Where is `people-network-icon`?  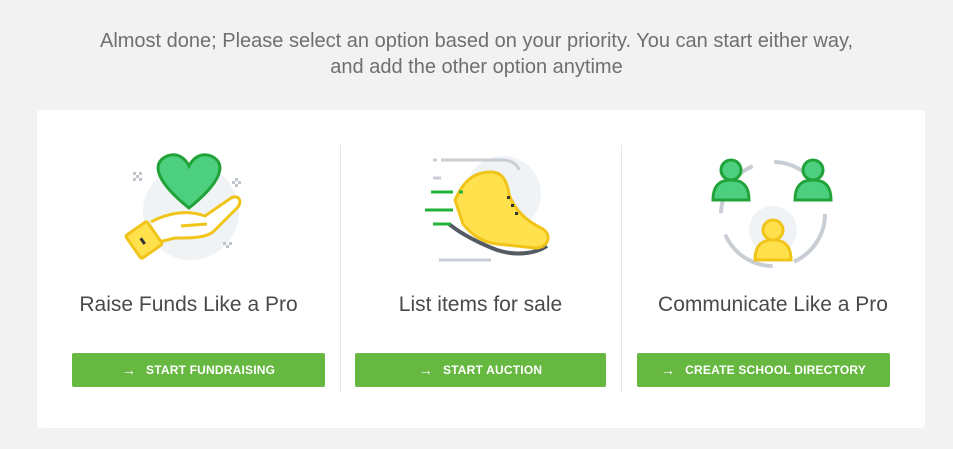
people-network-icon is located at coordinates (772, 213).